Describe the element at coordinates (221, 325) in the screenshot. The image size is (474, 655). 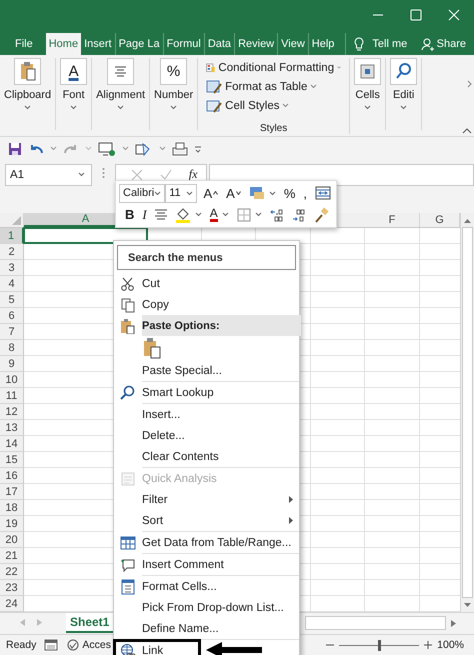
I see `menu-section-header: Paste Options:` at that location.